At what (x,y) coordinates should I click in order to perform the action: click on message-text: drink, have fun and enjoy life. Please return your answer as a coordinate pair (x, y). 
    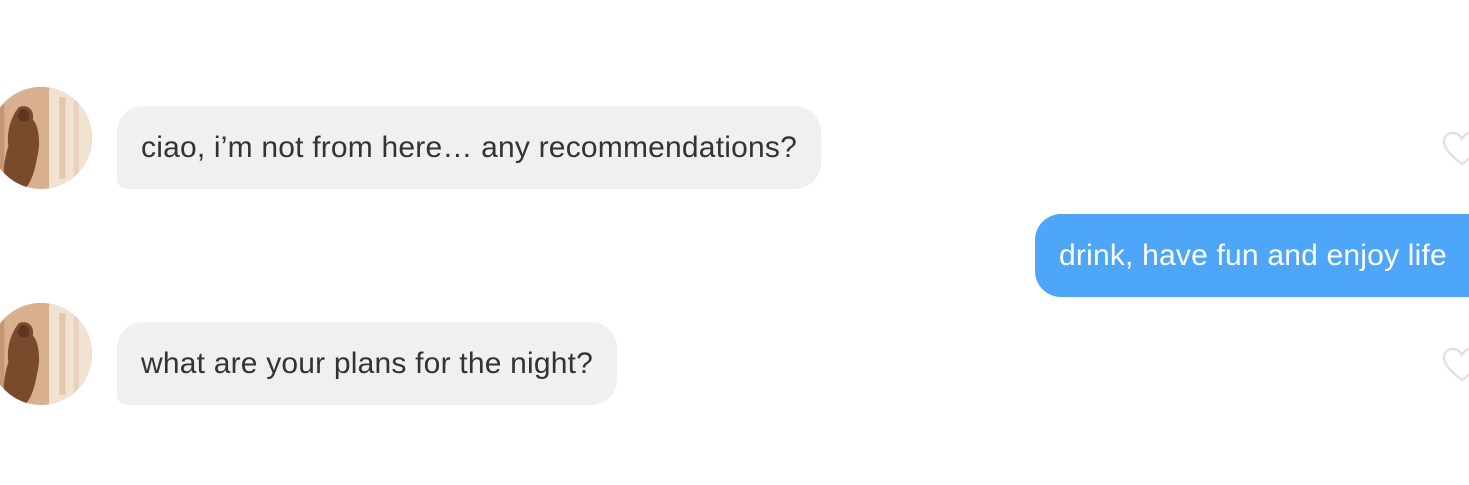
    Looking at the image, I should click on (1253, 255).